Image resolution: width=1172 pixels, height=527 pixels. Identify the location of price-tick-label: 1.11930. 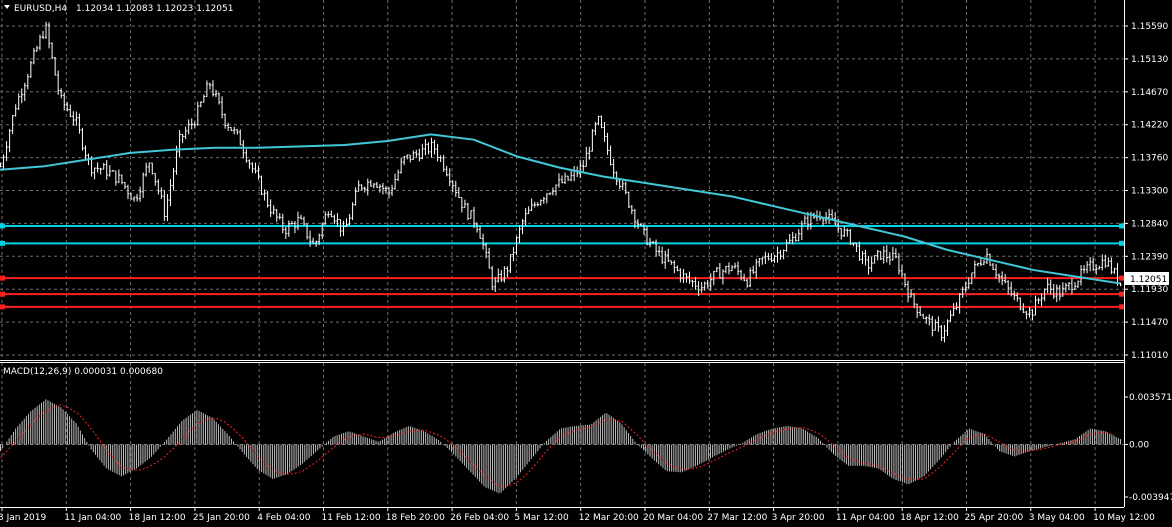
(1149, 290).